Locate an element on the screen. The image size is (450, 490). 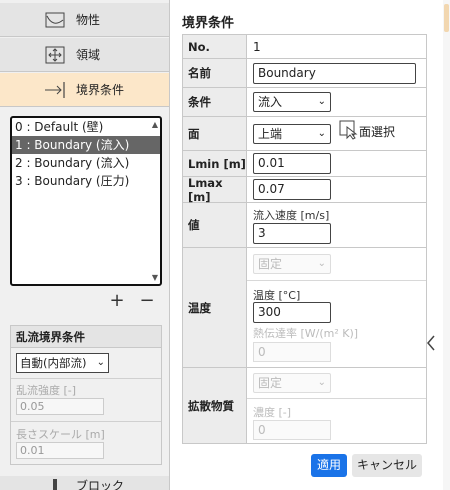
lmax-label: Lmax [m] is located at coordinates (215, 190).